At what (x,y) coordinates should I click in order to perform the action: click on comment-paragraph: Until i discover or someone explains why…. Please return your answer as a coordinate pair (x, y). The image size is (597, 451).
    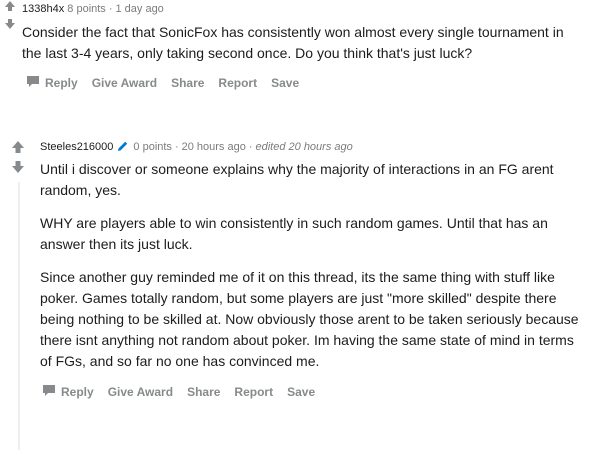
    Looking at the image, I should click on (297, 179).